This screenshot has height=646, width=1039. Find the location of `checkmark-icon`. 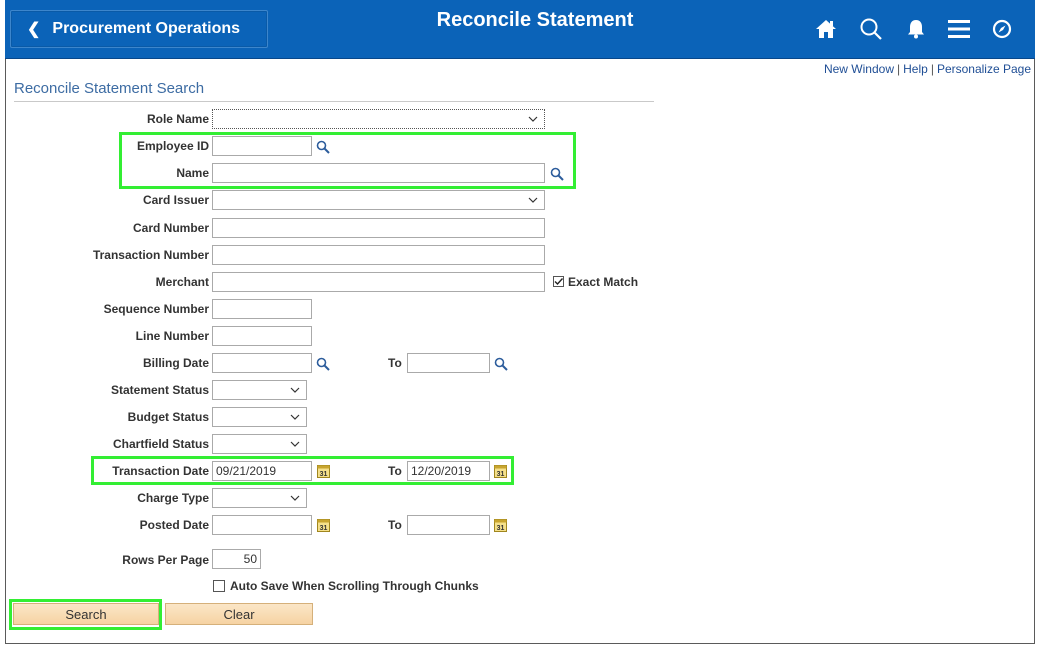

checkmark-icon is located at coordinates (559, 282).